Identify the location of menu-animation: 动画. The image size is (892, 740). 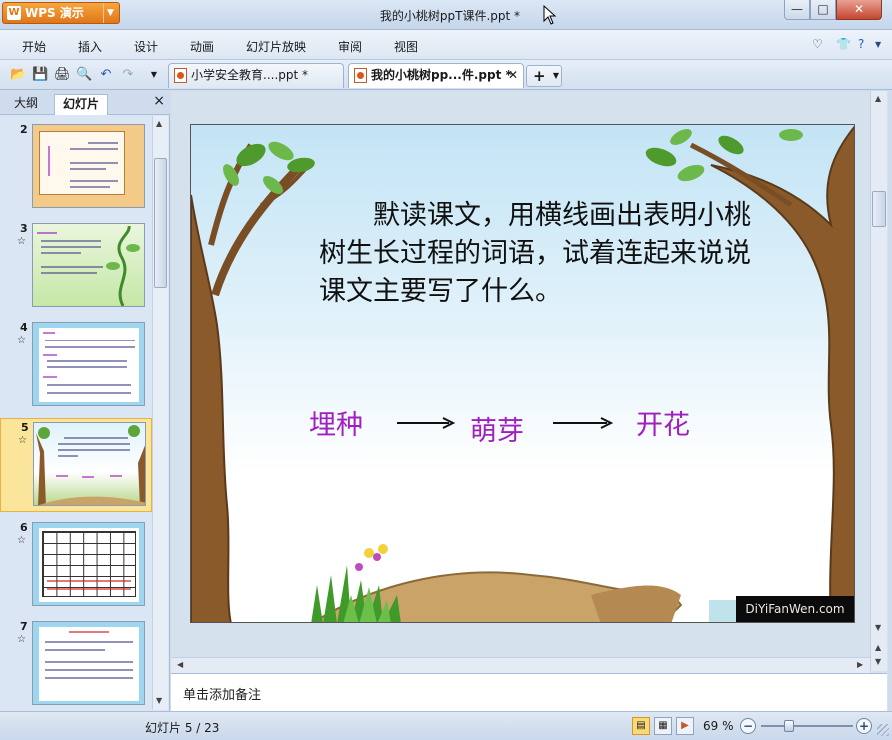
(202, 46).